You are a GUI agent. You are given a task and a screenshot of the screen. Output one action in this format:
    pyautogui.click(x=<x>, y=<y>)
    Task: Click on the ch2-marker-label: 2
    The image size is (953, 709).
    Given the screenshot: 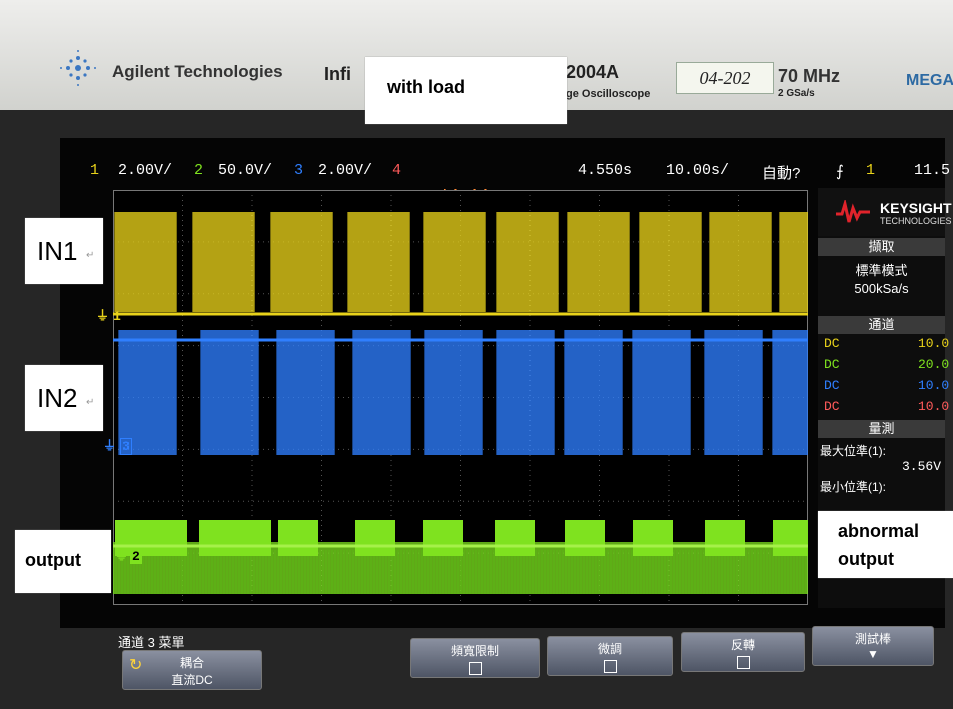 What is the action you would take?
    pyautogui.click(x=136, y=556)
    